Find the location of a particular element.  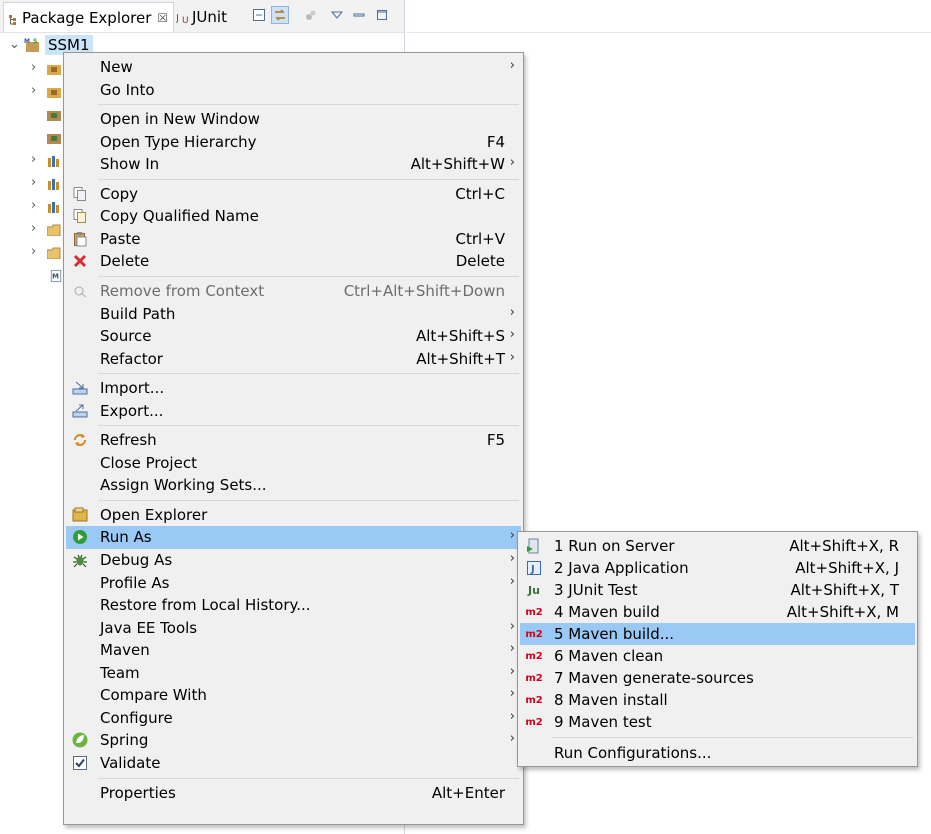

import-icon is located at coordinates (80, 388).